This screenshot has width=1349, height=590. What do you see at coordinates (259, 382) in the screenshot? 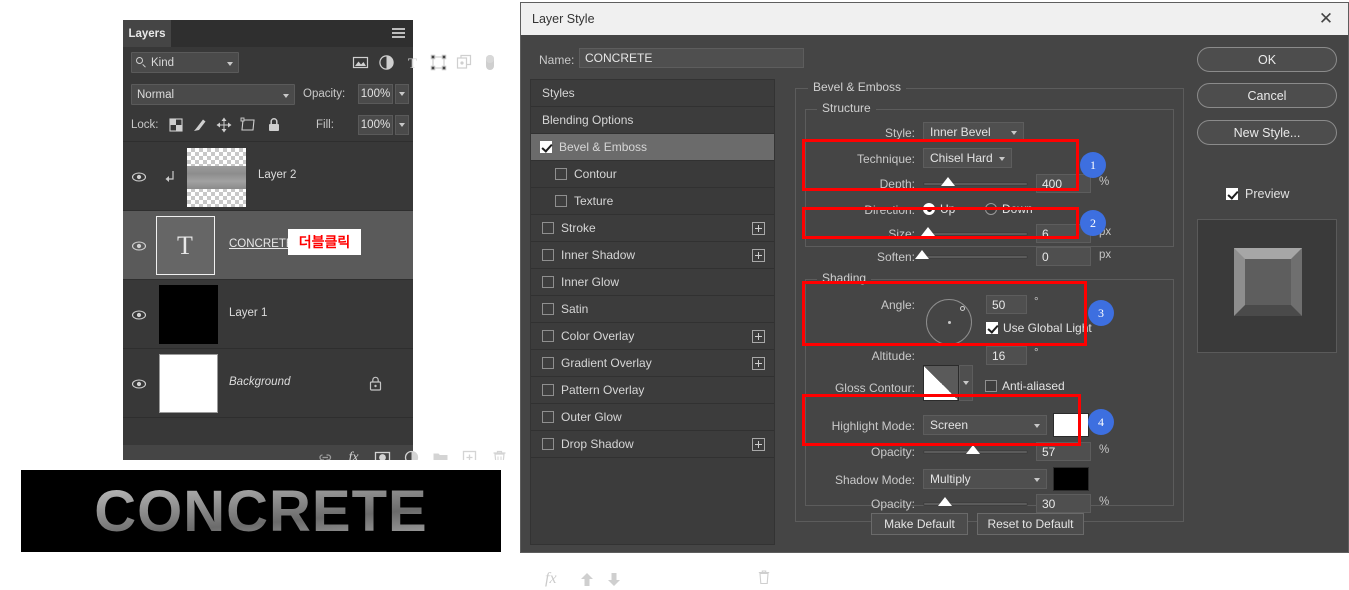
I see `layer-name: Background` at bounding box center [259, 382].